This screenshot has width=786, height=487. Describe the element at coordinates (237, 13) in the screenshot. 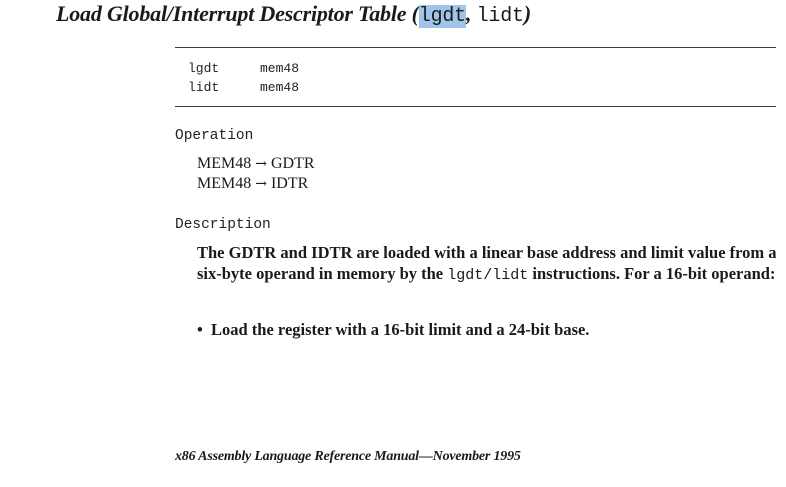

I see `title-prefix: Load Global/Interrupt Descriptor Table (` at that location.